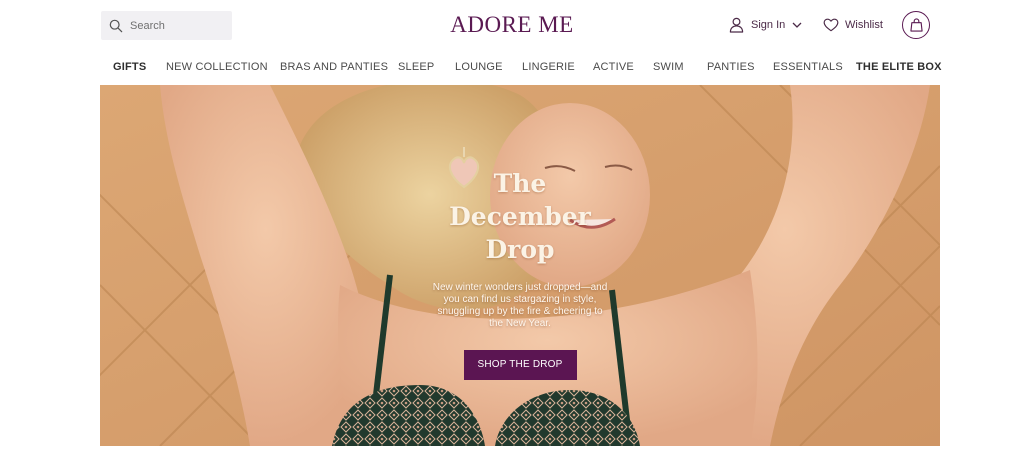  What do you see at coordinates (797, 25) in the screenshot?
I see `chevron-down-icon` at bounding box center [797, 25].